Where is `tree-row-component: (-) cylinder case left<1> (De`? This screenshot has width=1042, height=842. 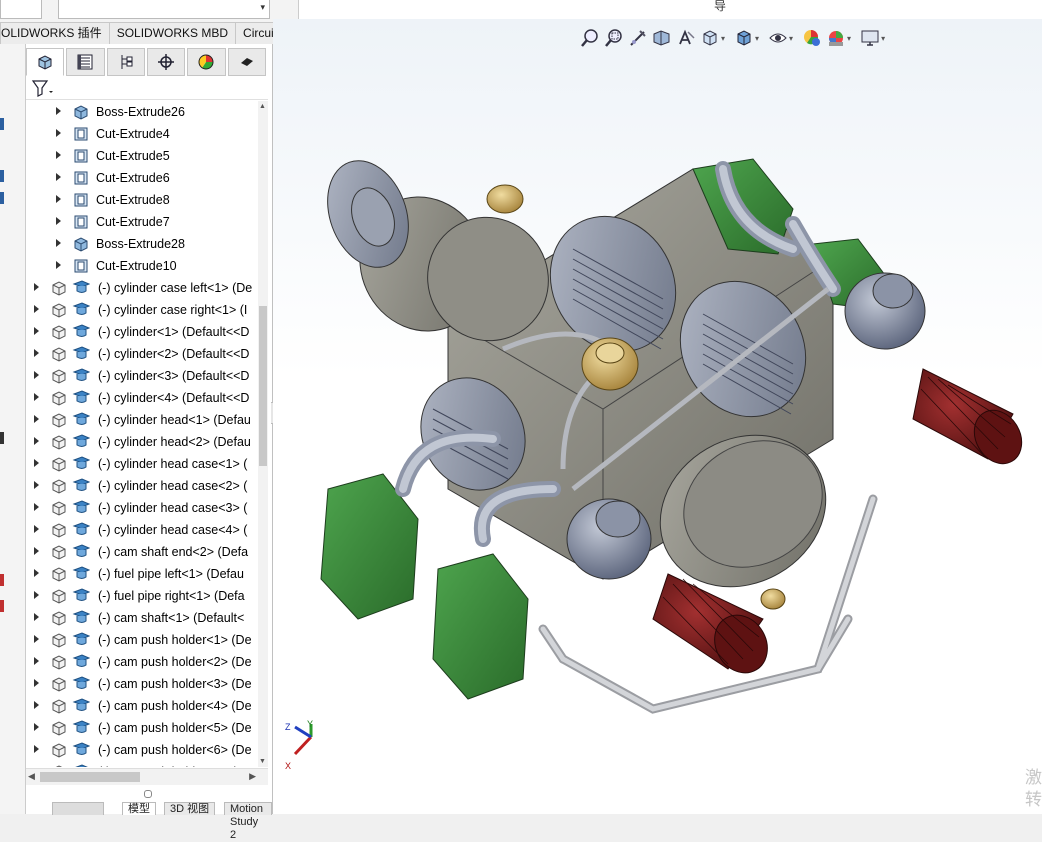
tree-row-component: (-) cylinder case left<1> (De is located at coordinates (142, 288).